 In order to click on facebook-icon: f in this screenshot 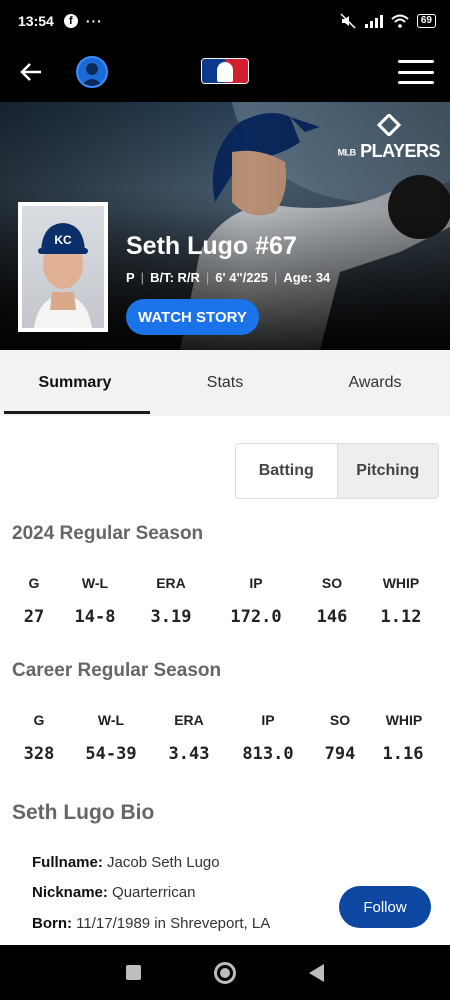, I will do `click(70, 21)`.